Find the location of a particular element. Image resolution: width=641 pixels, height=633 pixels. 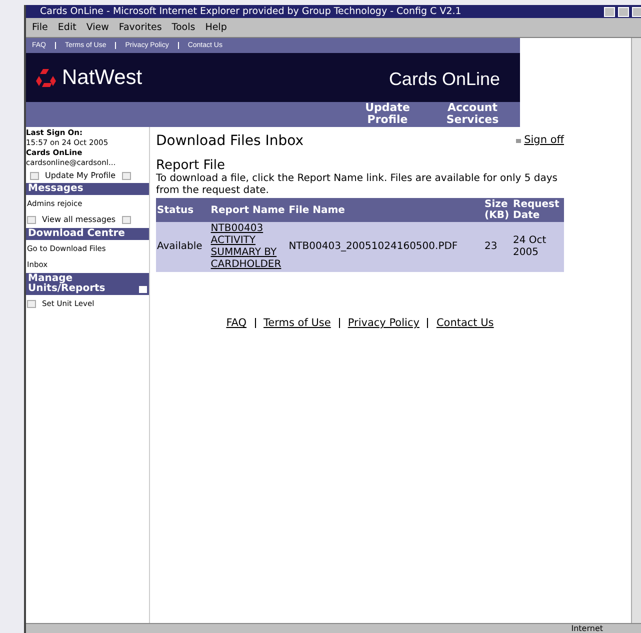

menu-item: Tools is located at coordinates (184, 27).